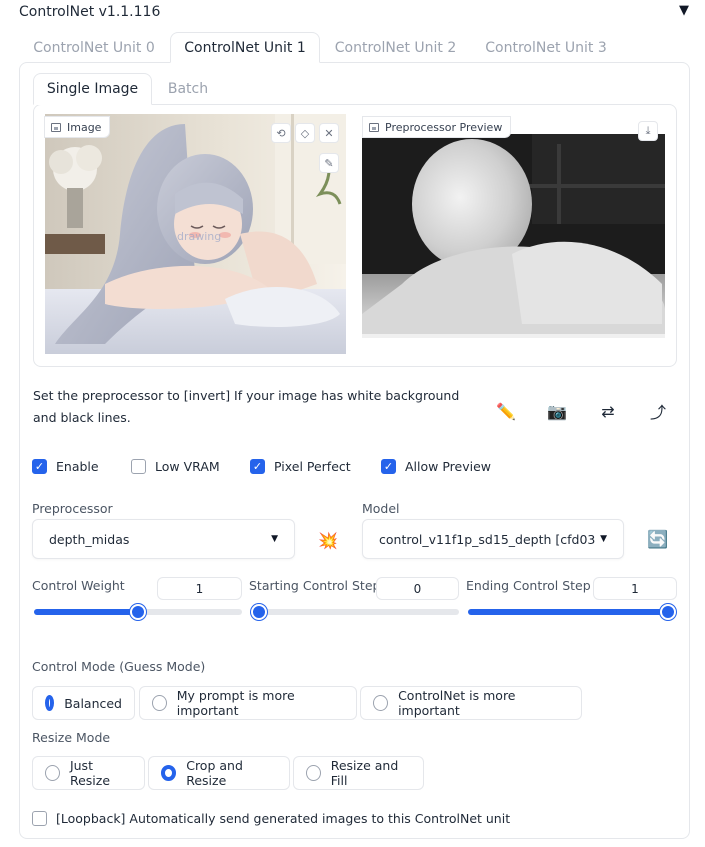  Describe the element at coordinates (163, 539) in the screenshot. I see `preprocessor-select: depth_midas ▼` at that location.